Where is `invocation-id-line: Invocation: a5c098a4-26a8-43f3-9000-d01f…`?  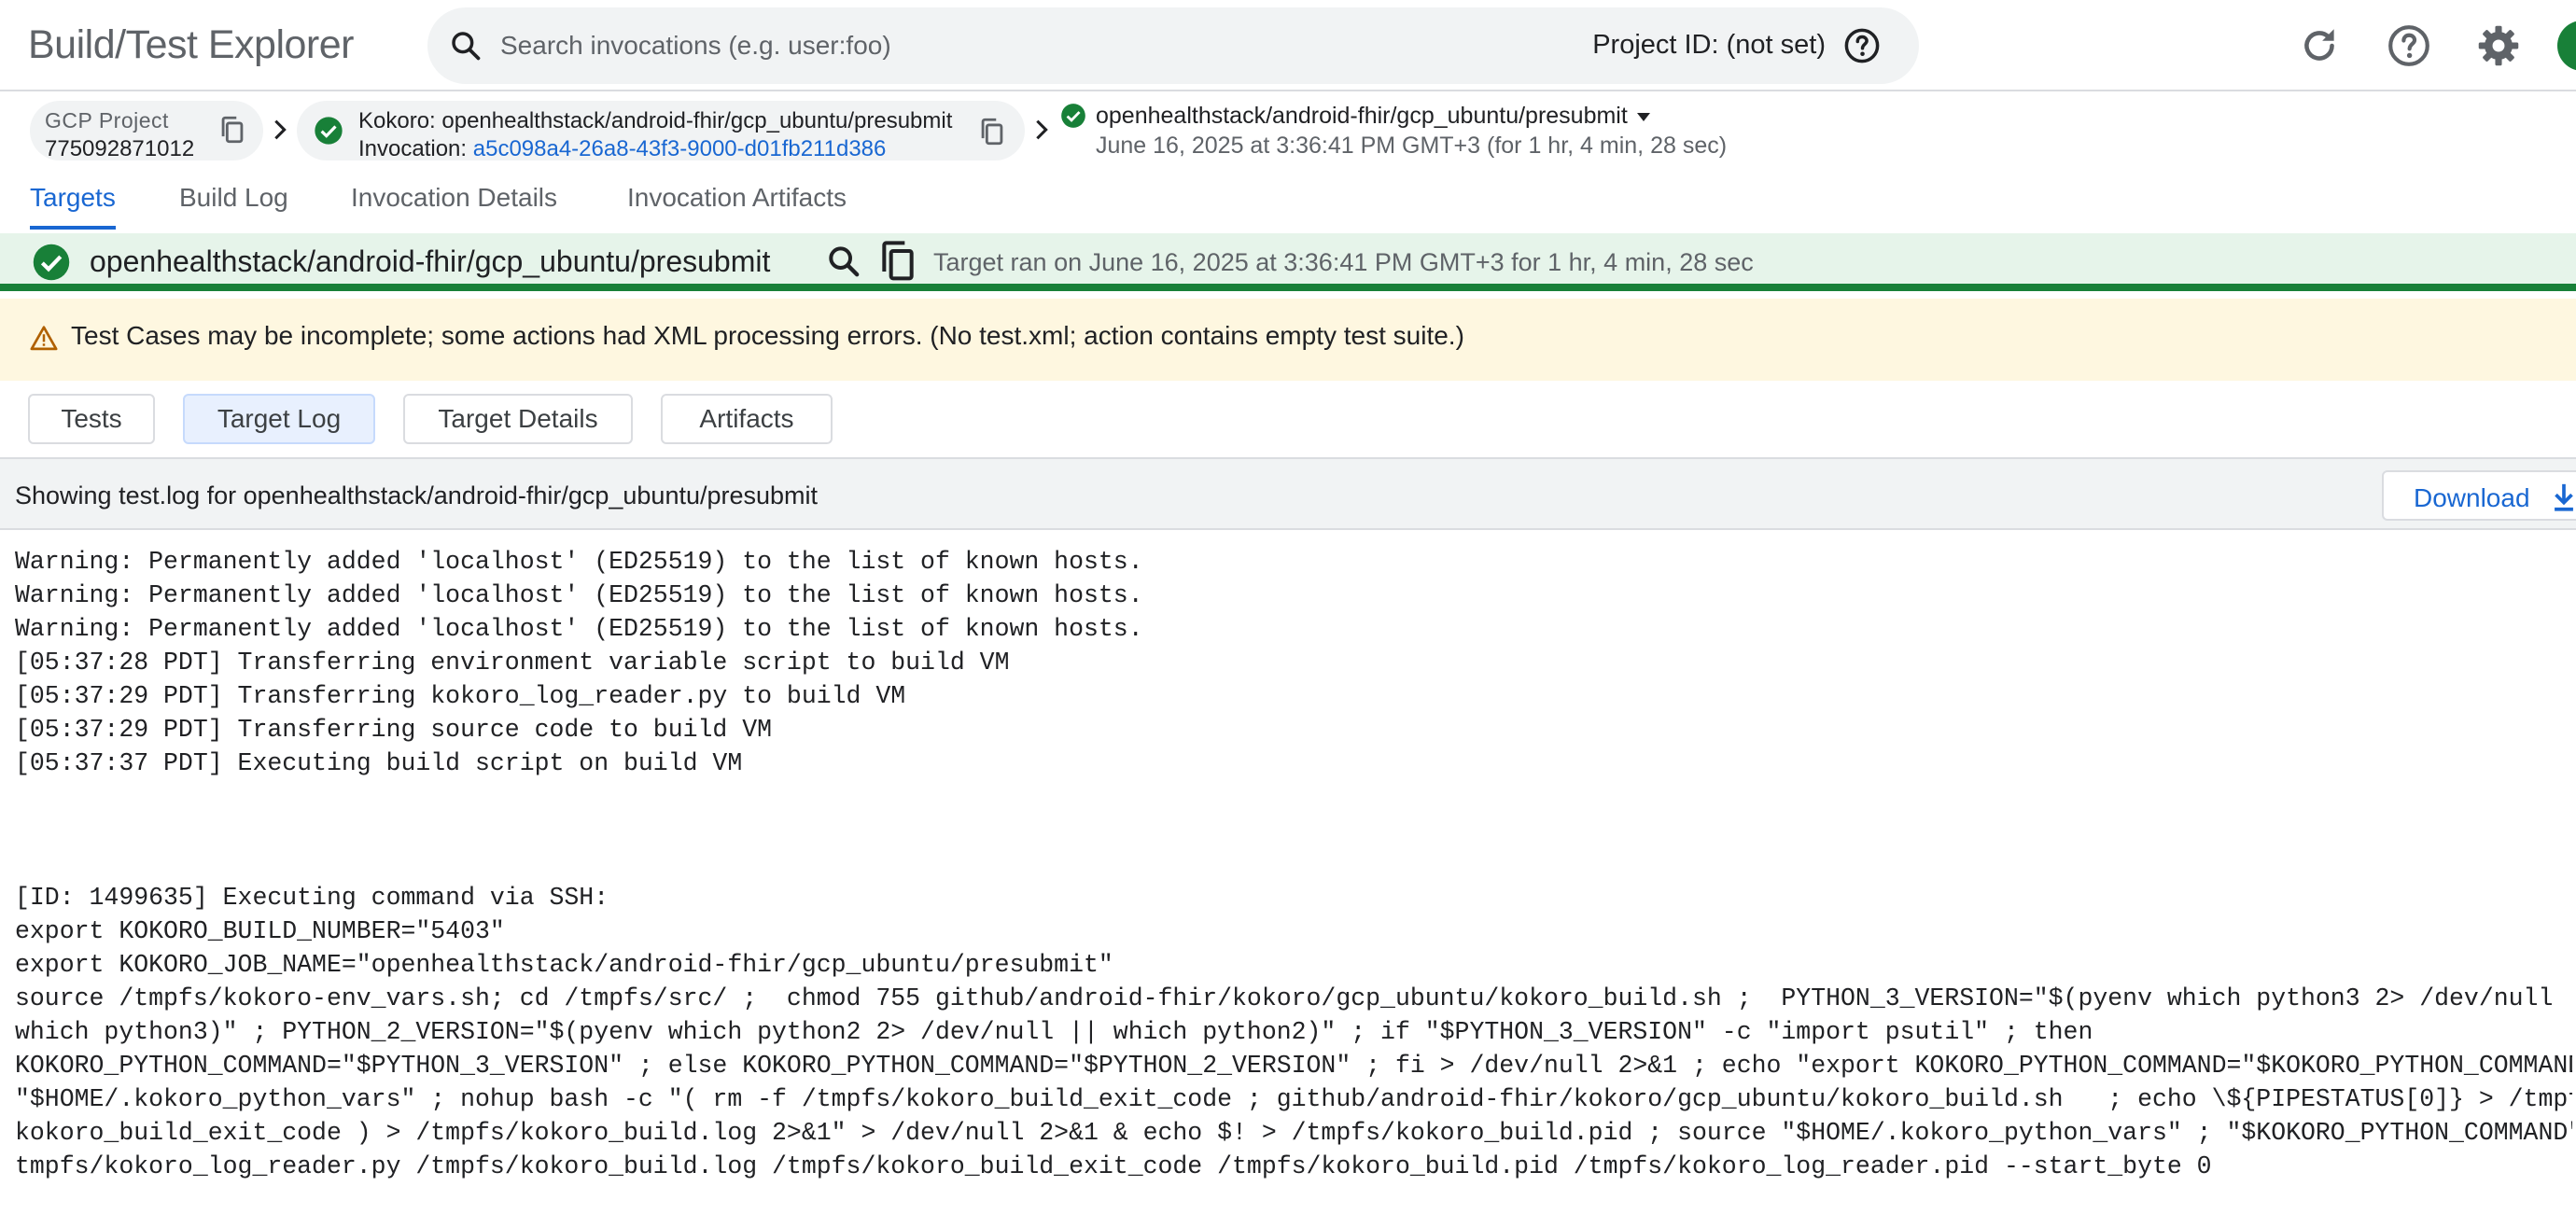 invocation-id-line: Invocation: a5c098a4-26a8-43f3-9000-d01f… is located at coordinates (622, 149).